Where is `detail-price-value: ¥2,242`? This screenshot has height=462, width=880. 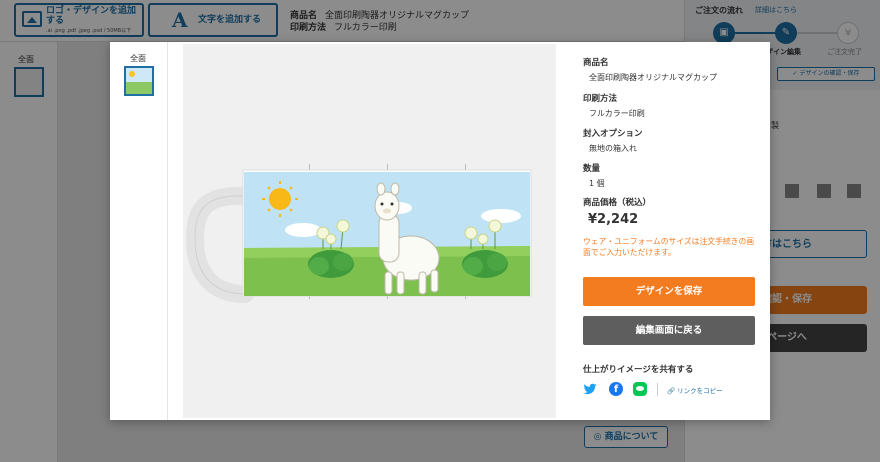 detail-price-value: ¥2,242 is located at coordinates (613, 219).